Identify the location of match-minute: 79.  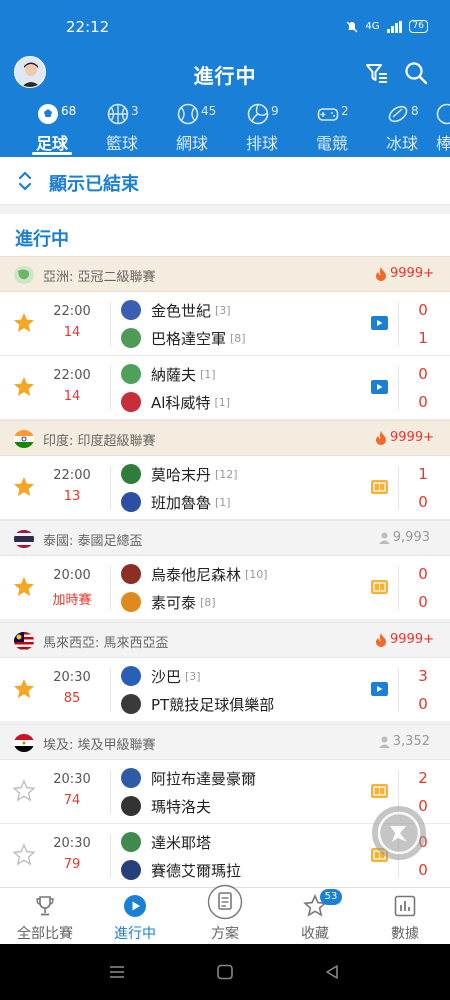
(72, 864).